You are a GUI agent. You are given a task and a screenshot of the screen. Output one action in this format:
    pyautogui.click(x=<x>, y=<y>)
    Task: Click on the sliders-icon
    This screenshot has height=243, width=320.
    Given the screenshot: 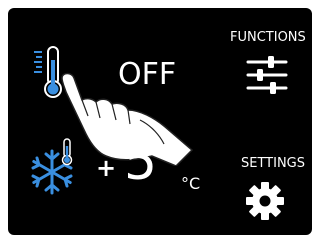 What is the action you would take?
    pyautogui.click(x=267, y=75)
    